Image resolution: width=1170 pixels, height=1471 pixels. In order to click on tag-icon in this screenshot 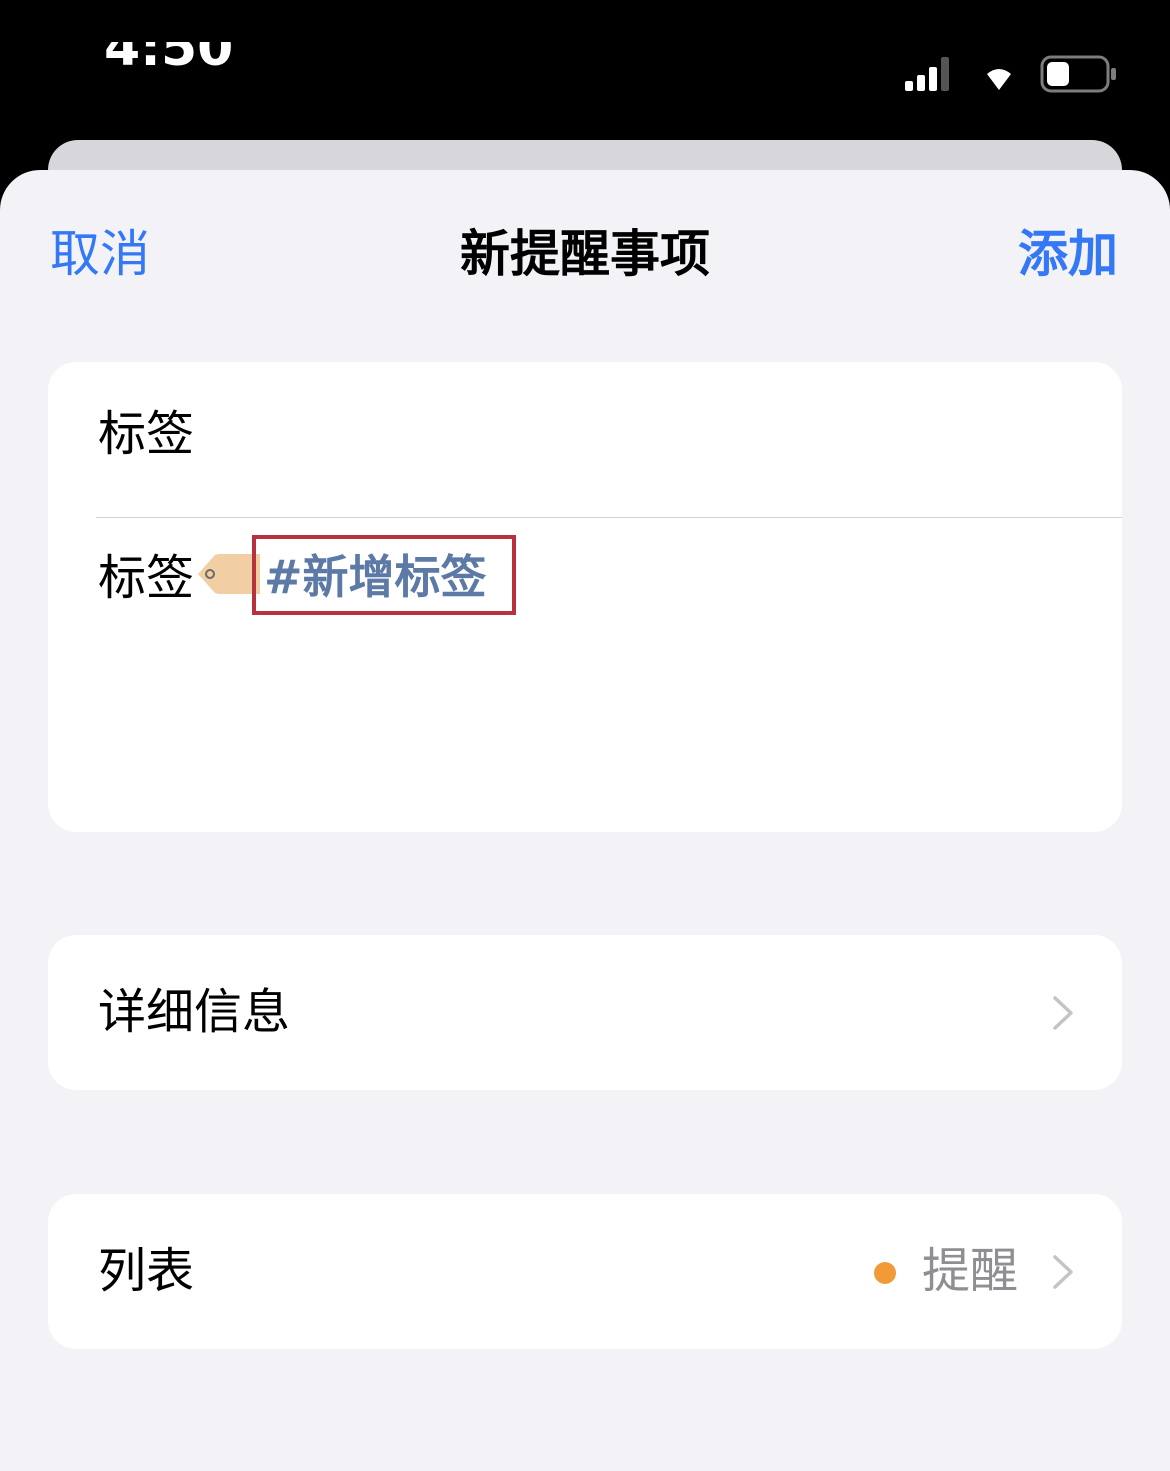, I will do `click(229, 574)`.